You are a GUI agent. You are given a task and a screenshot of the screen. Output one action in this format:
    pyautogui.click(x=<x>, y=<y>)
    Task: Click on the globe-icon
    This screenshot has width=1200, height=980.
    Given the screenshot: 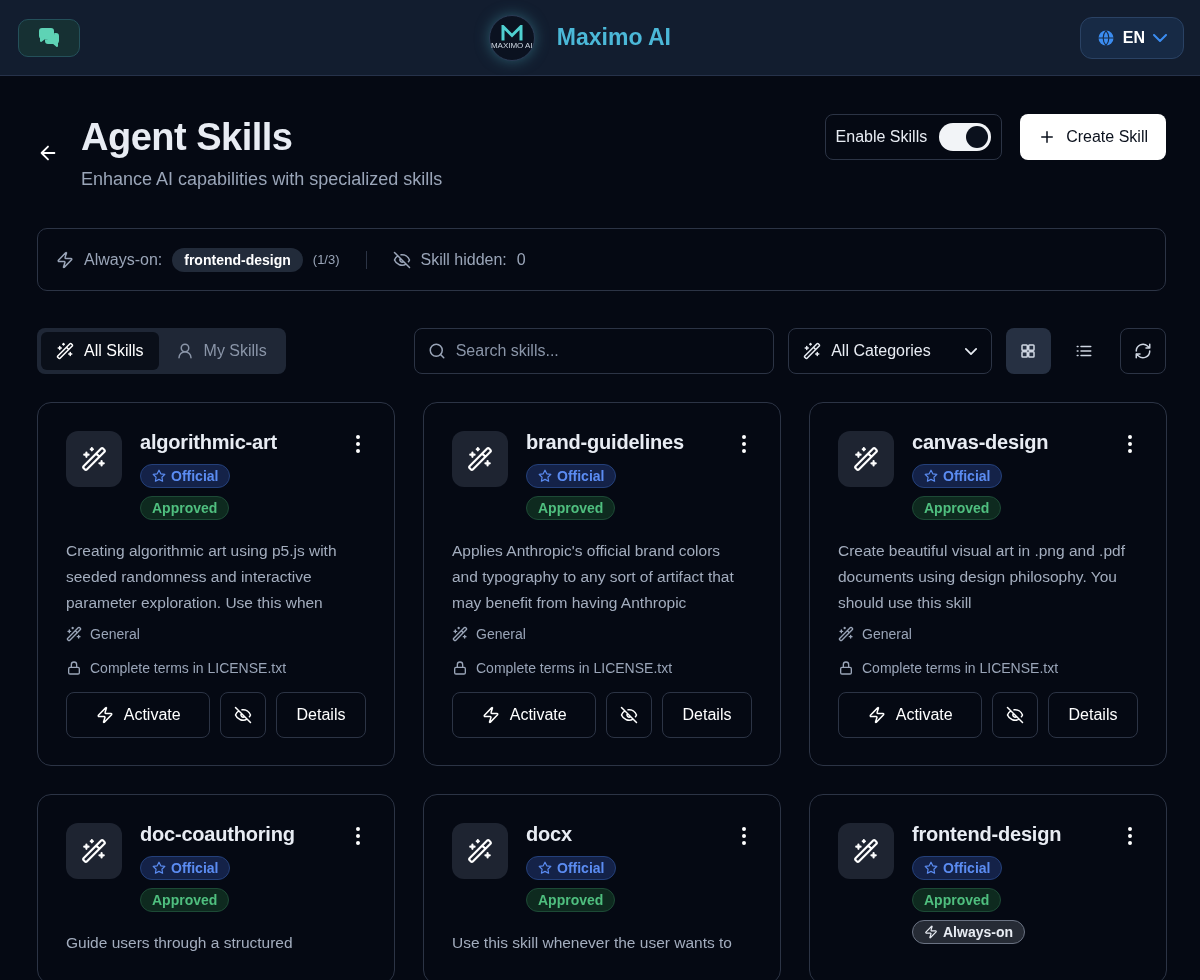 What is the action you would take?
    pyautogui.click(x=1105, y=37)
    